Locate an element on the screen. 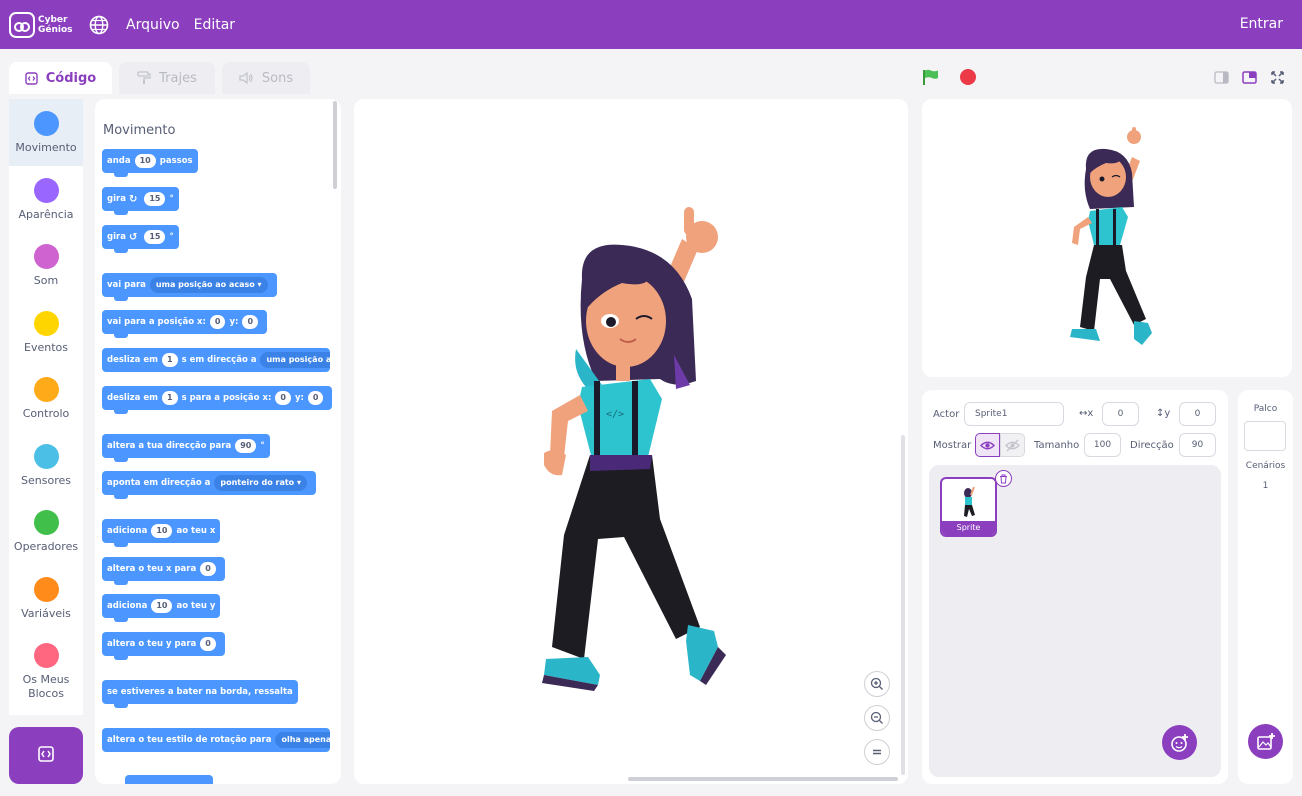 Image resolution: width=1302 pixels, height=796 pixels. block-move-steps: anda 10 passos is located at coordinates (150, 163).